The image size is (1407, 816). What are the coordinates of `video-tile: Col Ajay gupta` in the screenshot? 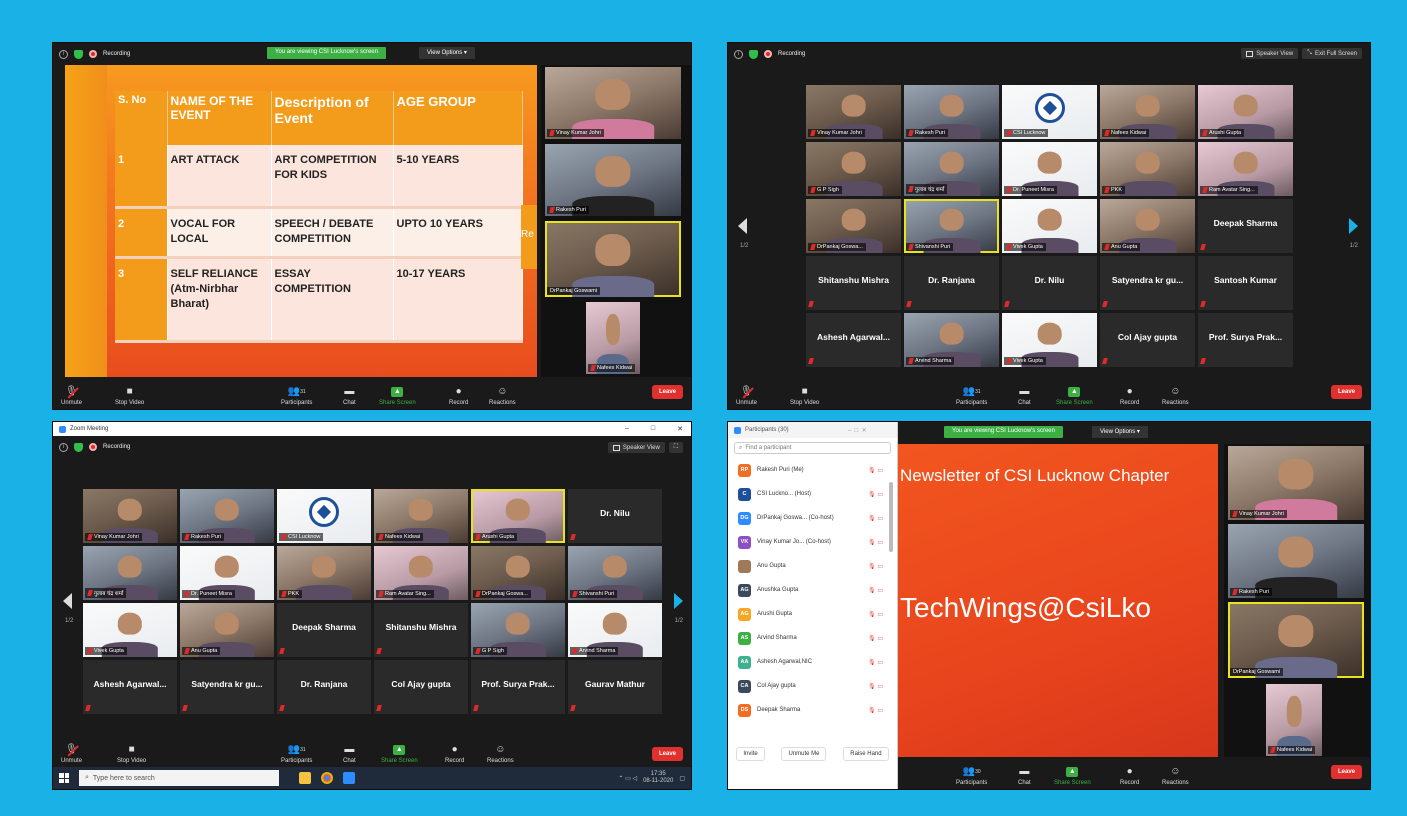 It's located at (1147, 340).